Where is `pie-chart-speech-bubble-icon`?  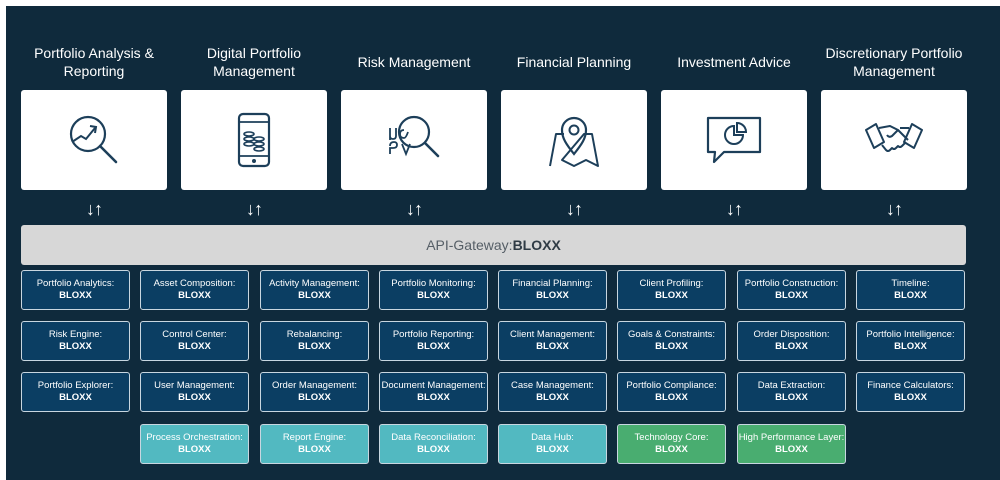
pie-chart-speech-bubble-icon is located at coordinates (734, 140).